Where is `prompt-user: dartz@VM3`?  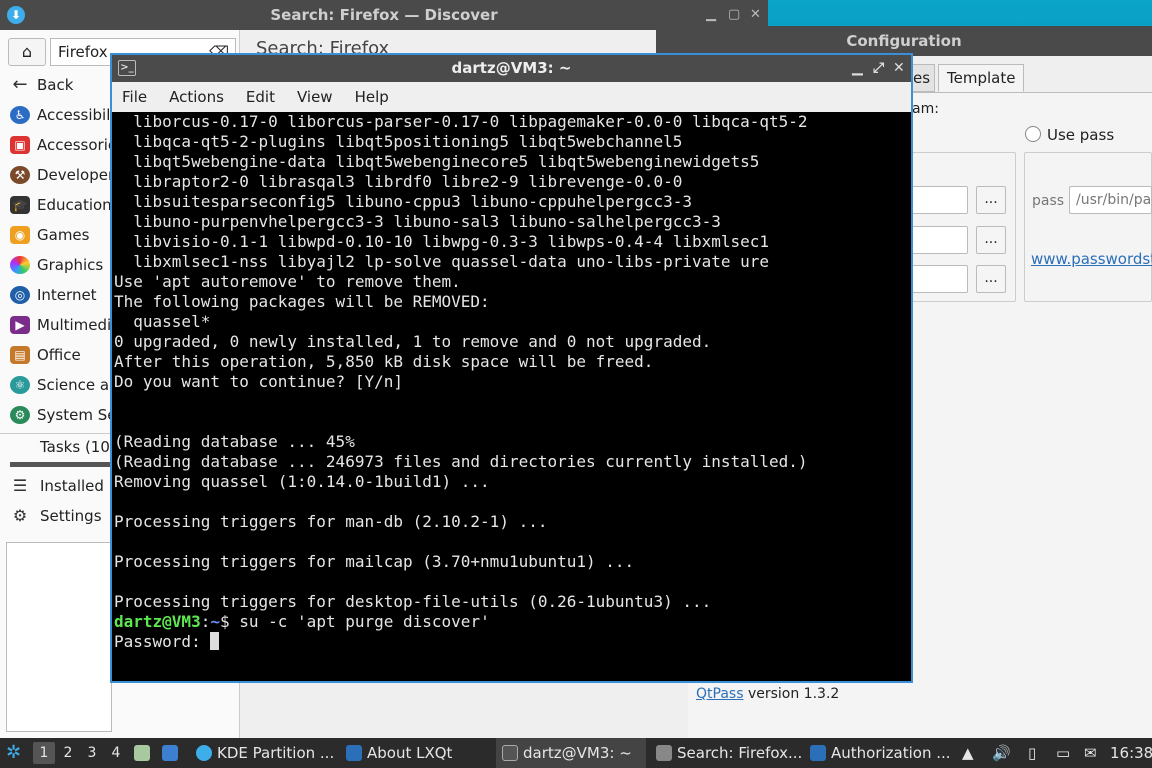 prompt-user: dartz@VM3 is located at coordinates (157, 621).